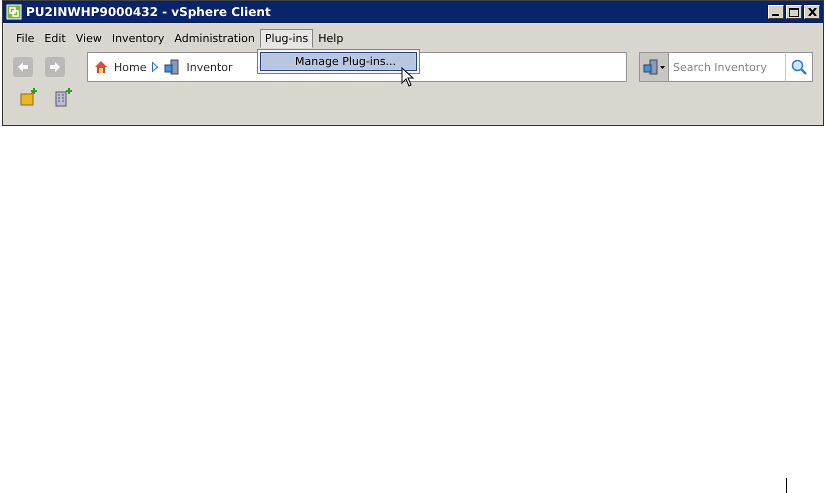  What do you see at coordinates (209, 67) in the screenshot?
I see `breadcrumb-item: Inventor` at bounding box center [209, 67].